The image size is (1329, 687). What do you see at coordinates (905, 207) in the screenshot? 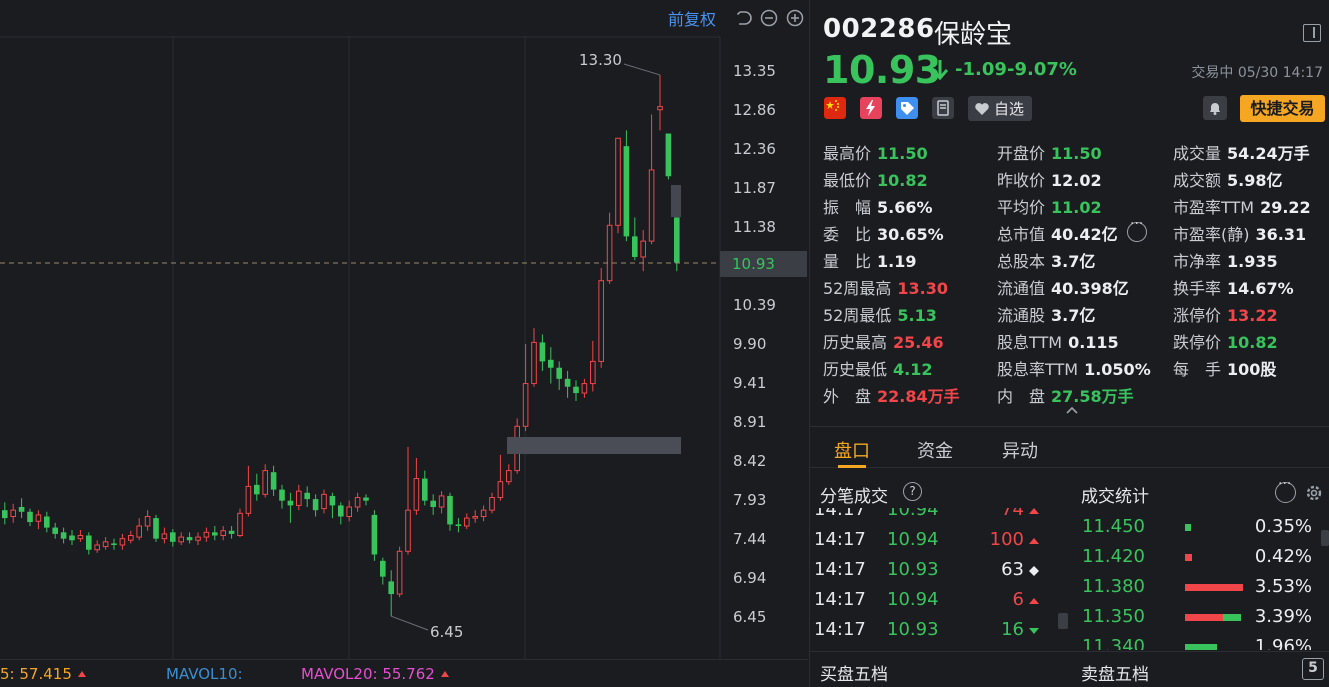
I see `quote-field-value: 5.66%` at bounding box center [905, 207].